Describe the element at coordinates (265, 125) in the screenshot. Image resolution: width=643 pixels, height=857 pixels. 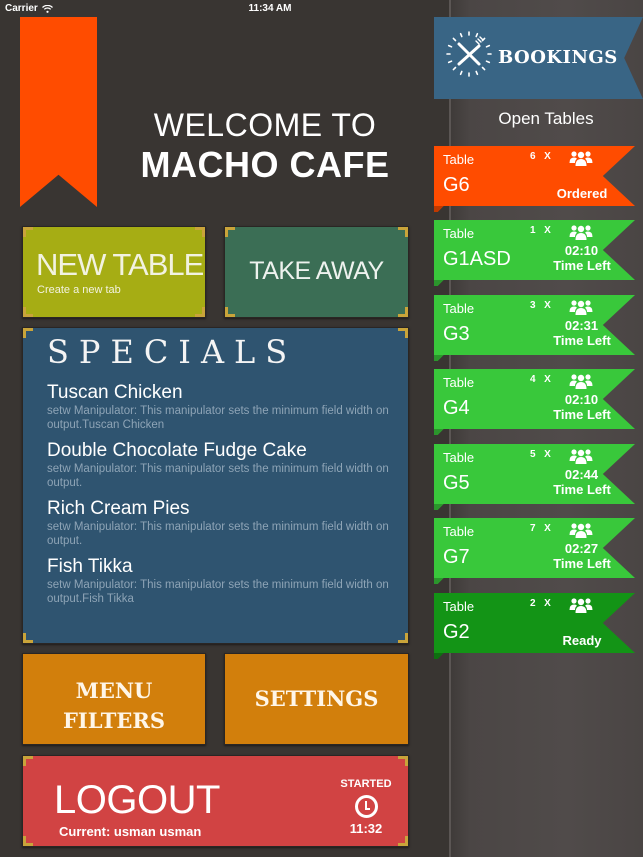
I see `welcome-line: WELCOME TO` at that location.